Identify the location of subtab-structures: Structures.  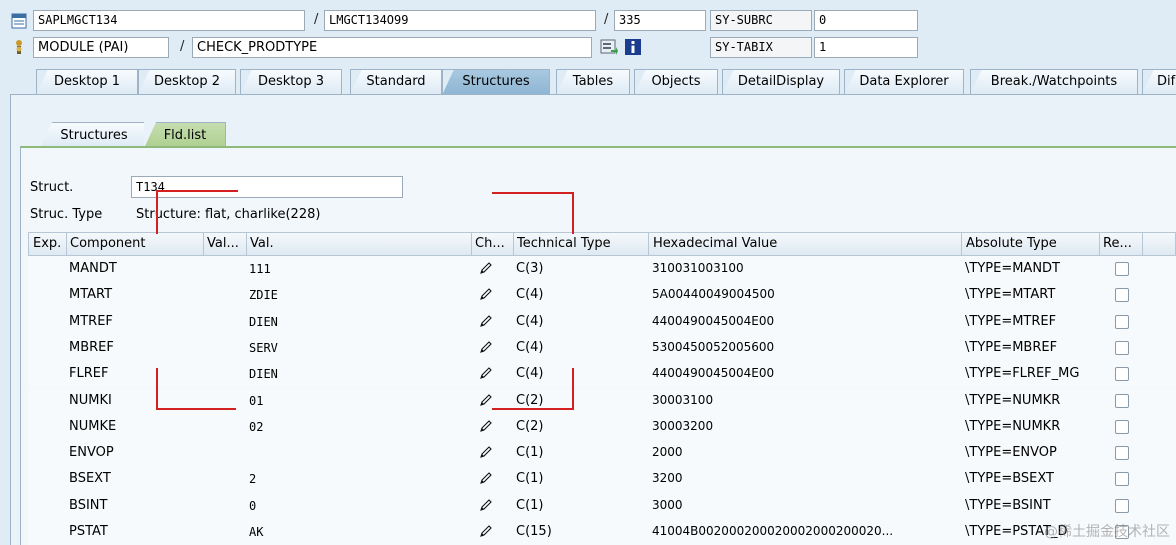
(94, 135).